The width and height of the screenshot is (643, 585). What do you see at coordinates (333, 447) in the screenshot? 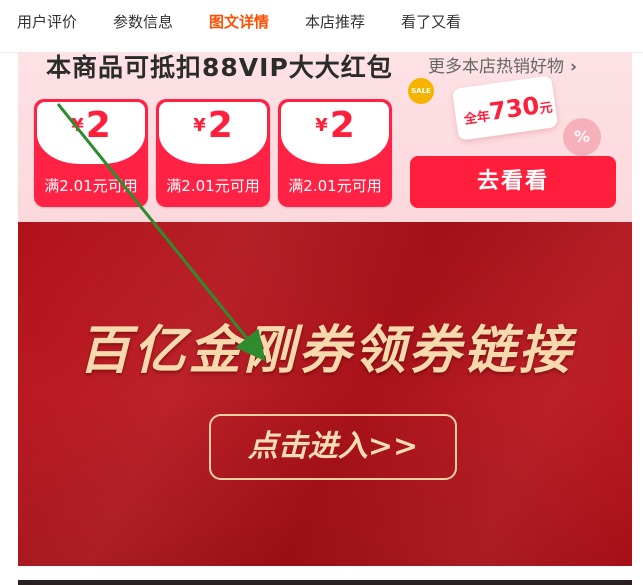
I see `click-to-enter-button: 点击进入>>` at bounding box center [333, 447].